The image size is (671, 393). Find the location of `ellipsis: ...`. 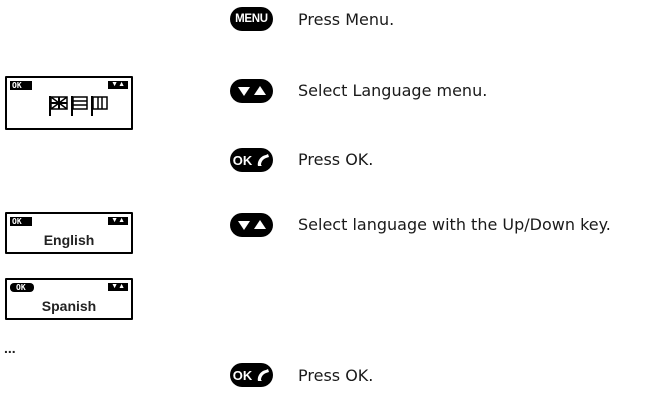

ellipsis: ... is located at coordinates (10, 348).